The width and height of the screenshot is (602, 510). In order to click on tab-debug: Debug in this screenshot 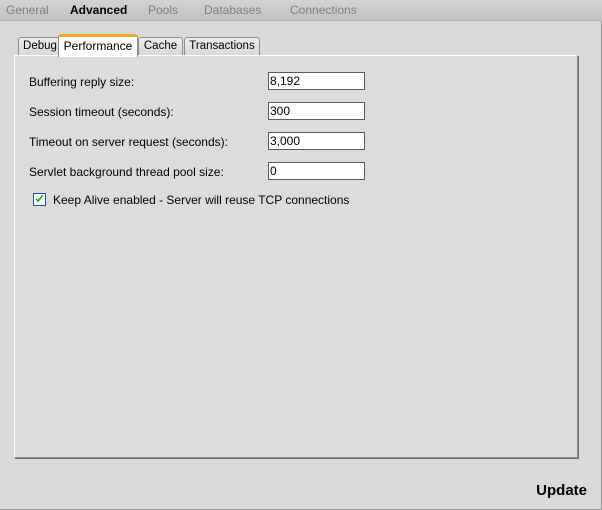, I will do `click(40, 46)`.